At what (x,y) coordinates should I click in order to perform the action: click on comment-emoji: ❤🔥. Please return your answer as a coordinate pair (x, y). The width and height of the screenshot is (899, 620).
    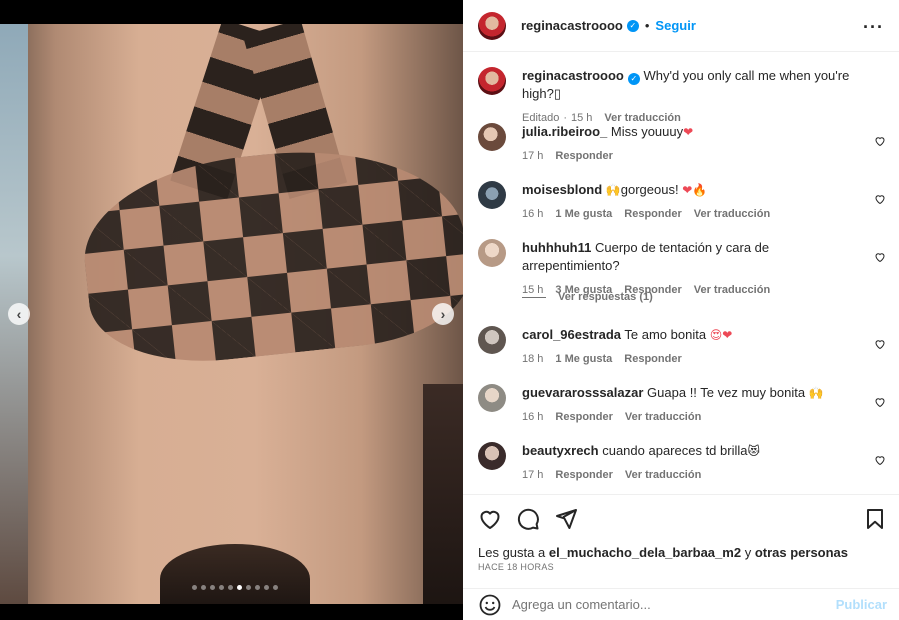
    Looking at the image, I should click on (695, 190).